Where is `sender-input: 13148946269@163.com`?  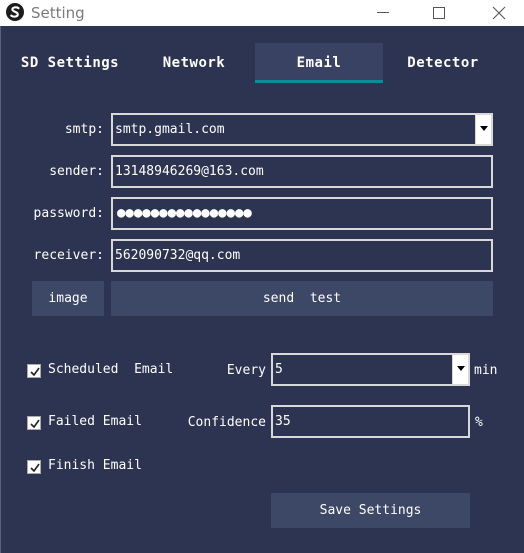 sender-input: 13148946269@163.com is located at coordinates (302, 171).